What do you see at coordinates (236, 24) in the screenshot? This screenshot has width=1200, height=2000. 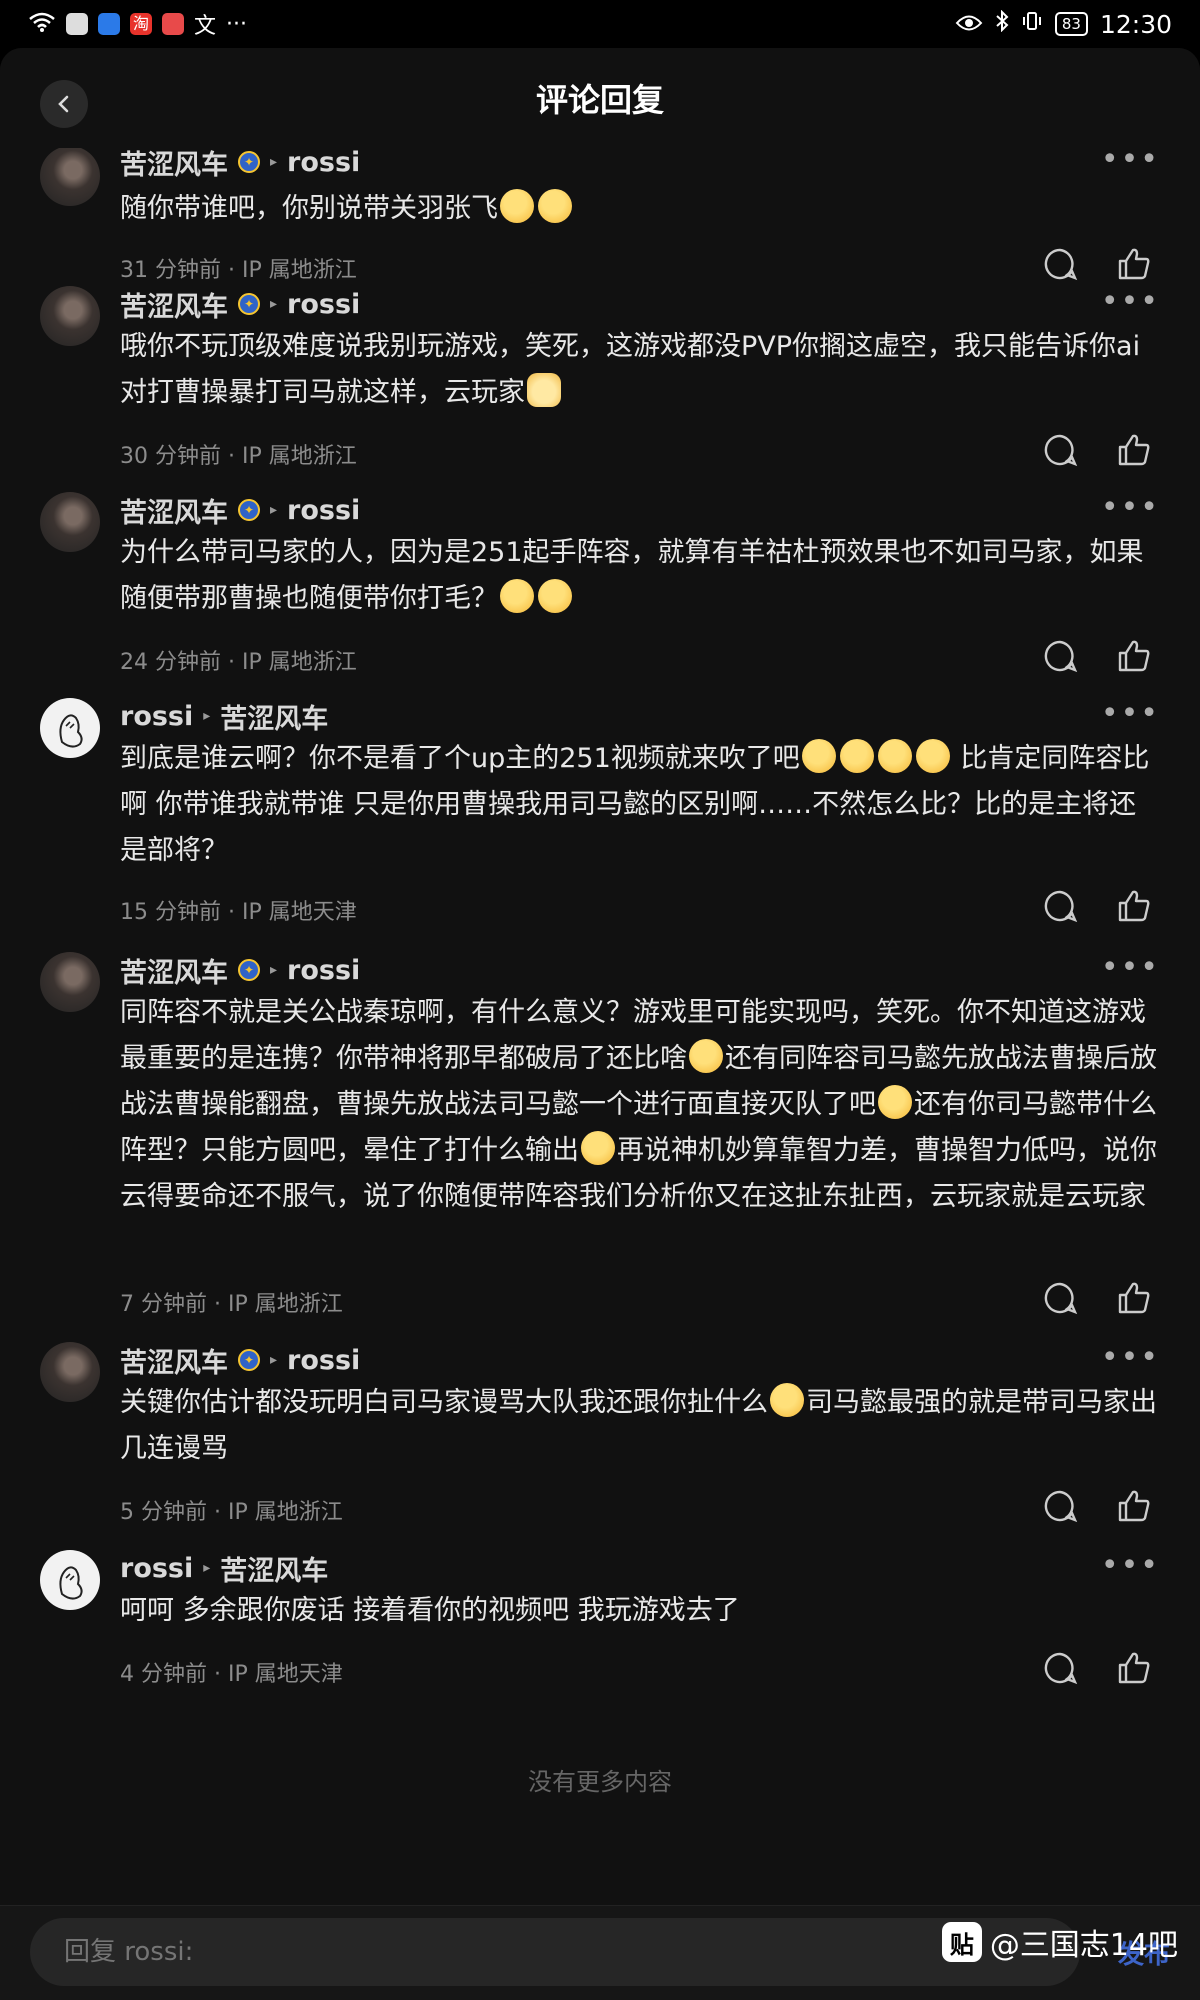 I see `more-notifications-icon: ···` at bounding box center [236, 24].